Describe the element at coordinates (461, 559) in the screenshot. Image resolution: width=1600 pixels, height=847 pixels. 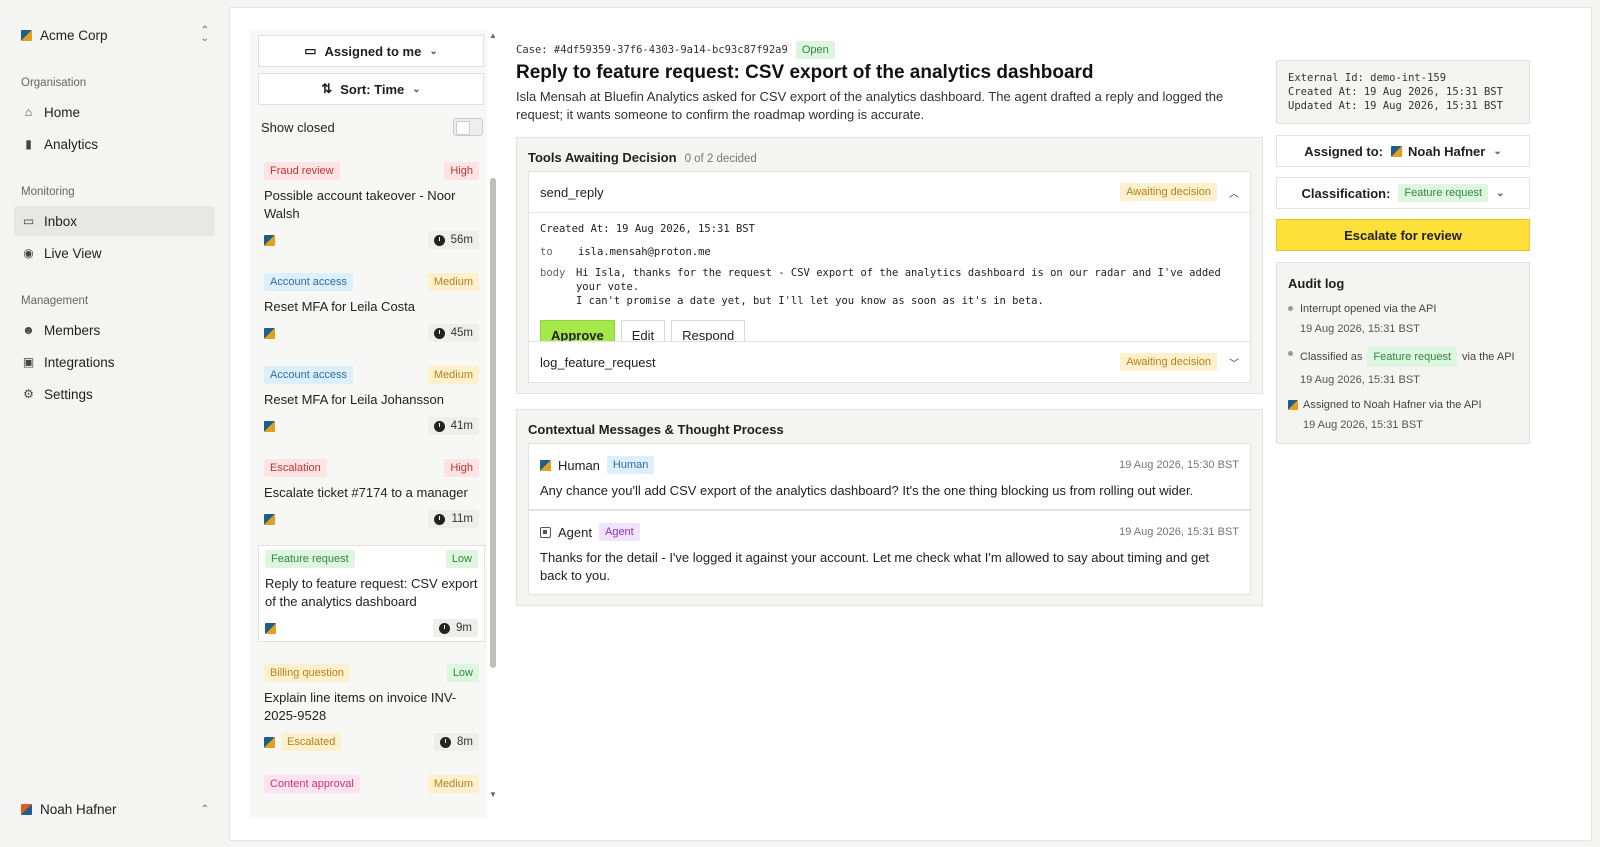
I see `priority-tag: Low` at that location.